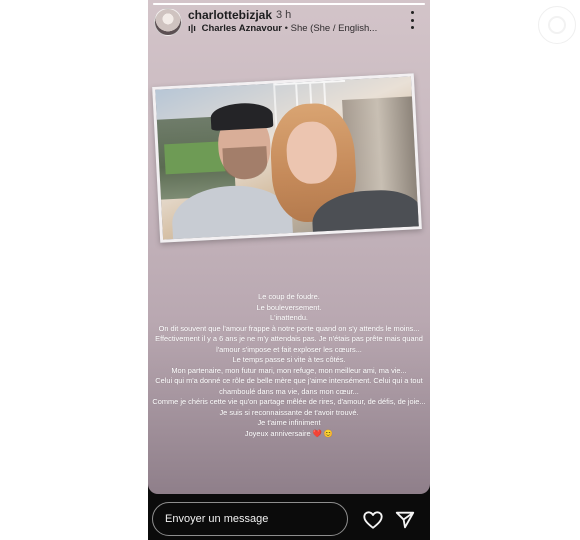 This screenshot has height=540, width=580. I want to click on story-progress-fill, so click(289, 4).